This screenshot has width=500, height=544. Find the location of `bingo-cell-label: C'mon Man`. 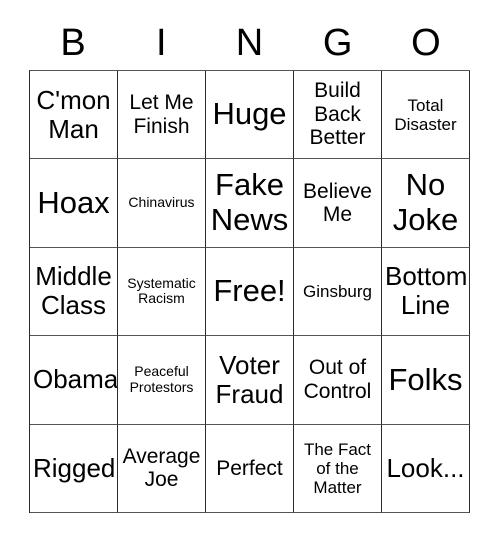

bingo-cell-label: C'mon Man is located at coordinates (73, 114).